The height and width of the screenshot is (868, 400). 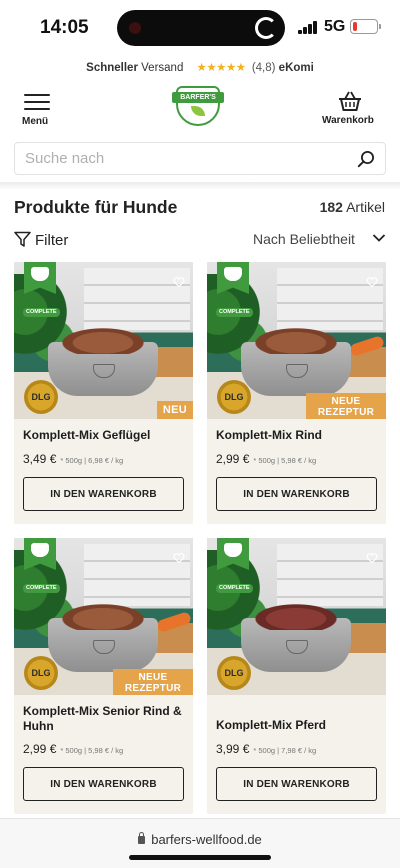 What do you see at coordinates (233, 749) in the screenshot?
I see `product-price: 3,99 €` at bounding box center [233, 749].